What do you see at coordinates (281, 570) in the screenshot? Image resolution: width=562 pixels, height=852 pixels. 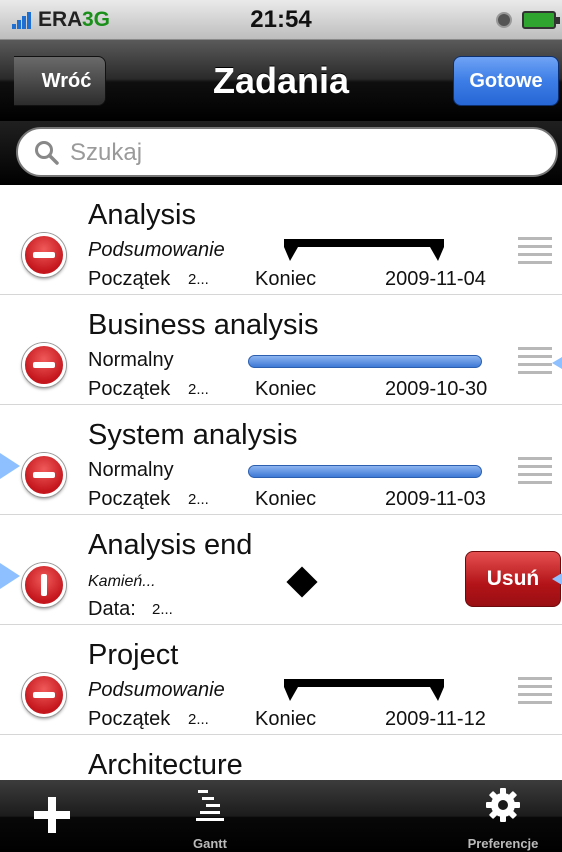 I see `task-row-analysis-end: Analysis end Kamień... Data: 2... Usuń` at bounding box center [281, 570].